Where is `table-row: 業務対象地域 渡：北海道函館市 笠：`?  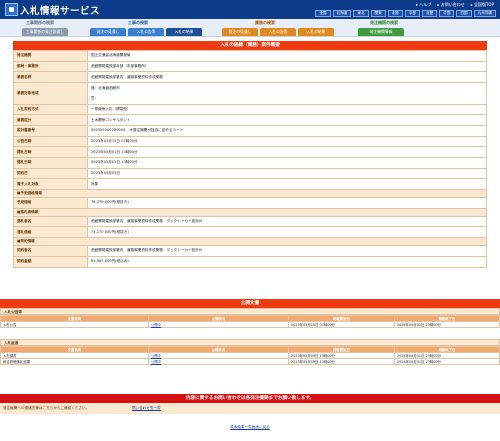 table-row: 業務対象地域 渡：北海道函館市 笠： is located at coordinates (250, 93).